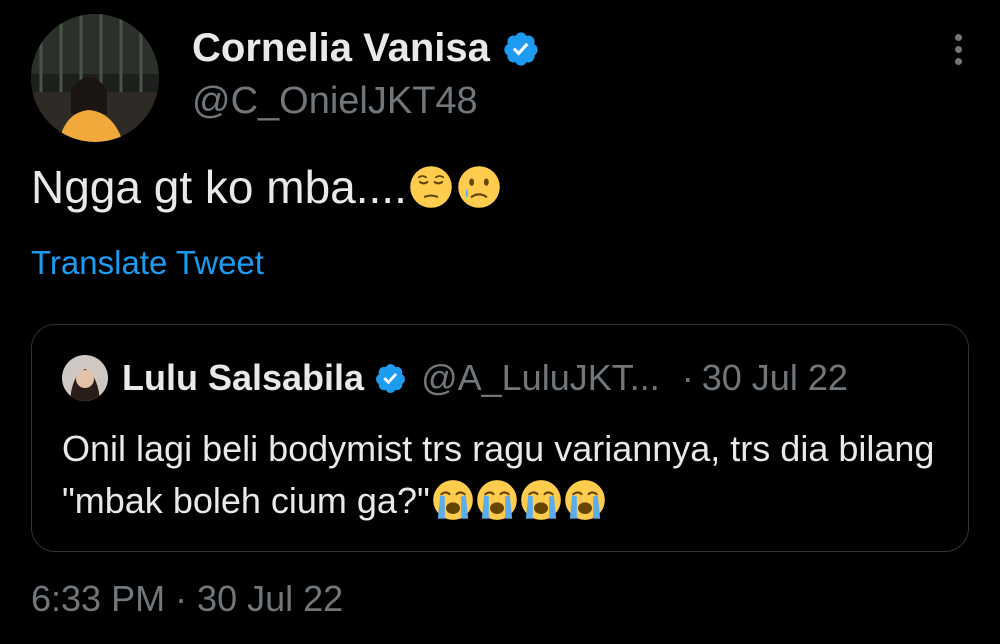 Image resolution: width=1000 pixels, height=644 pixels. Describe the element at coordinates (431, 187) in the screenshot. I see `pensive-face-emoji-icon` at that location.